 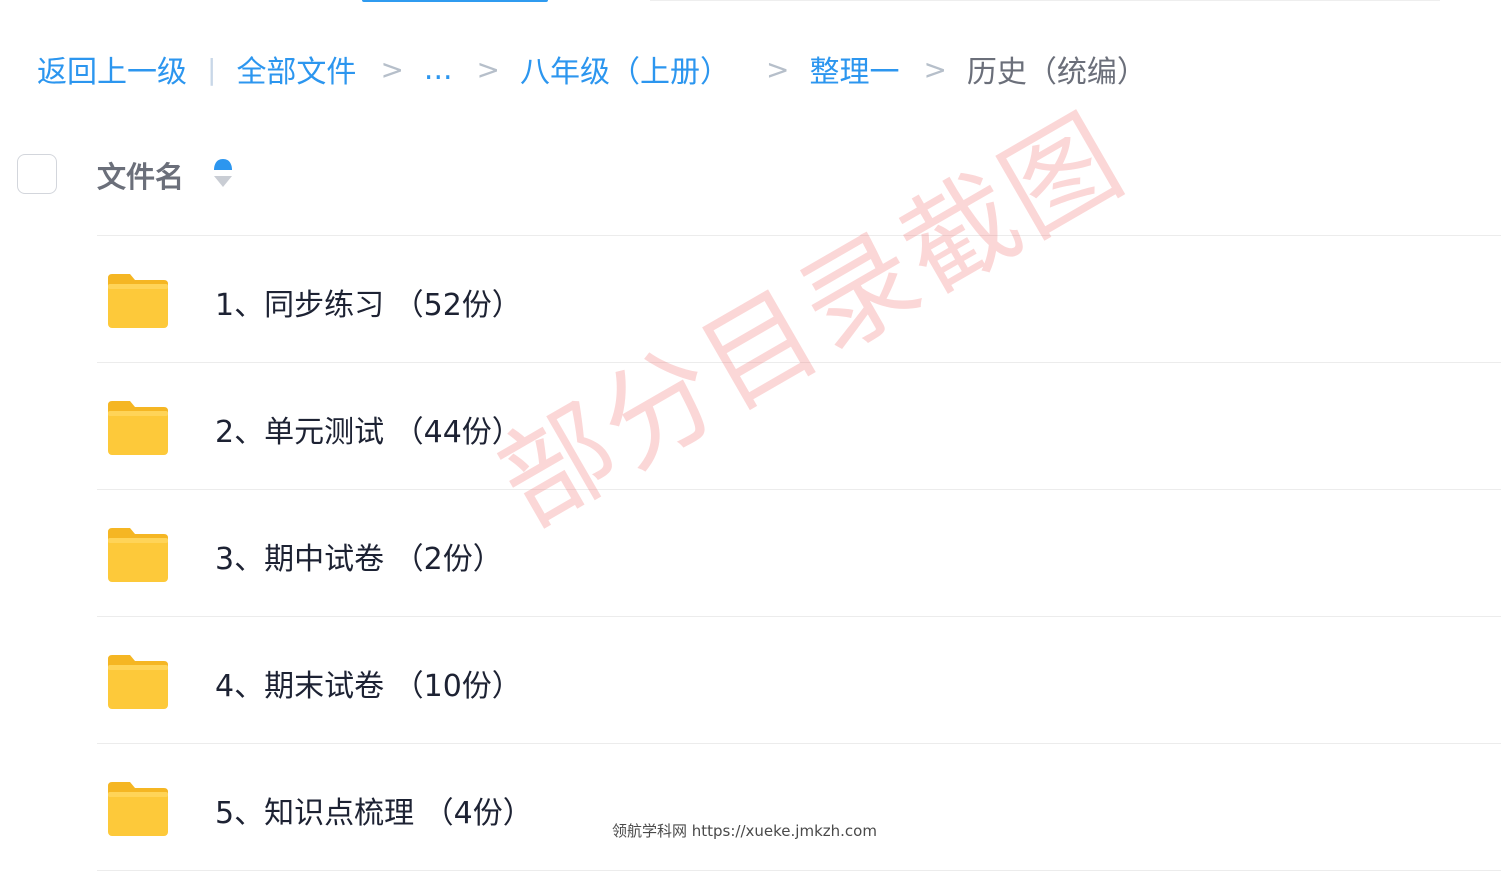 I want to click on file-name: 5、知识点梳理 （4份）, so click(x=374, y=810).